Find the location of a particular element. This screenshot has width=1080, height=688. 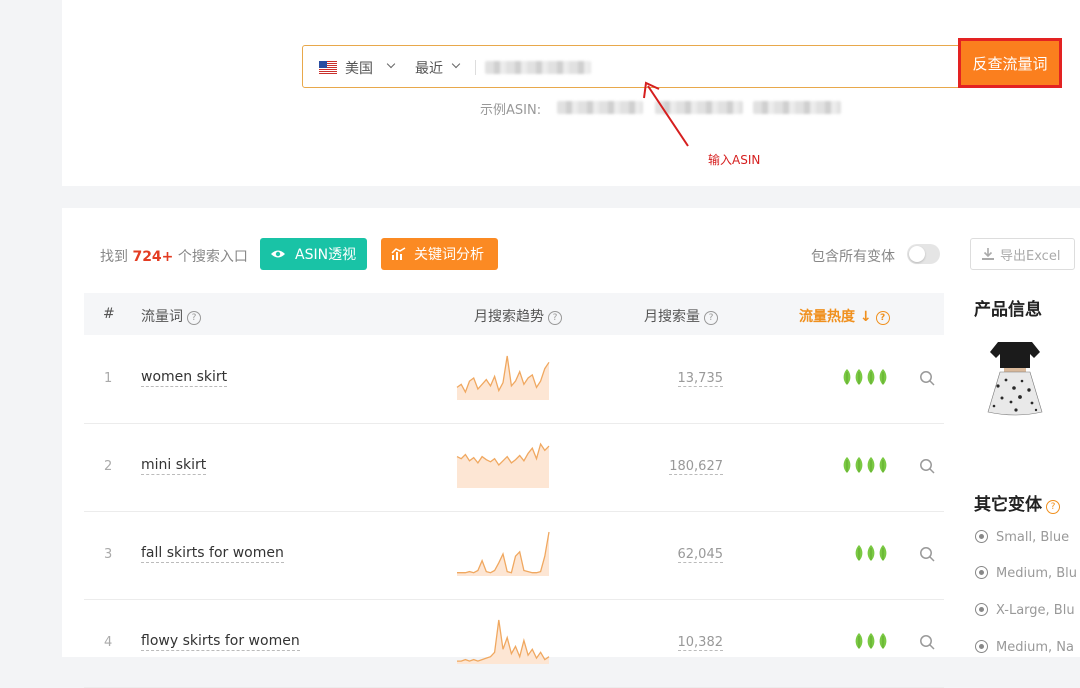

table-row: 1 women skirt 13,735 is located at coordinates (514, 380).